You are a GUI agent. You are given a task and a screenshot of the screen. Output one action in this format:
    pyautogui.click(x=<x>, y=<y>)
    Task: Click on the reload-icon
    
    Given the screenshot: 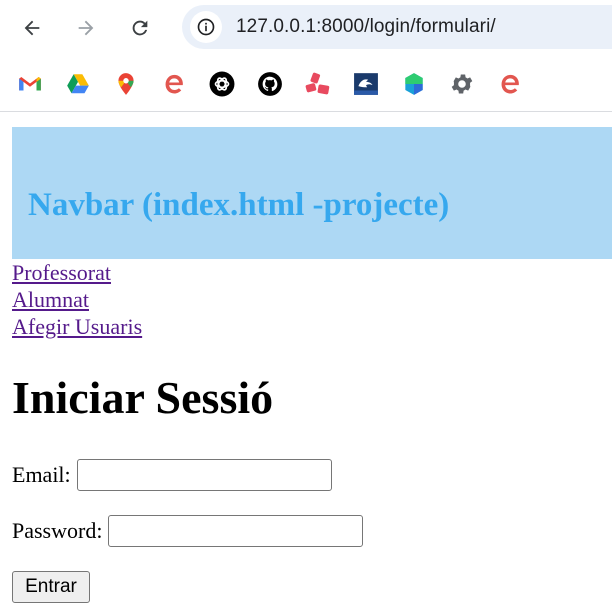 What is the action you would take?
    pyautogui.click(x=140, y=28)
    